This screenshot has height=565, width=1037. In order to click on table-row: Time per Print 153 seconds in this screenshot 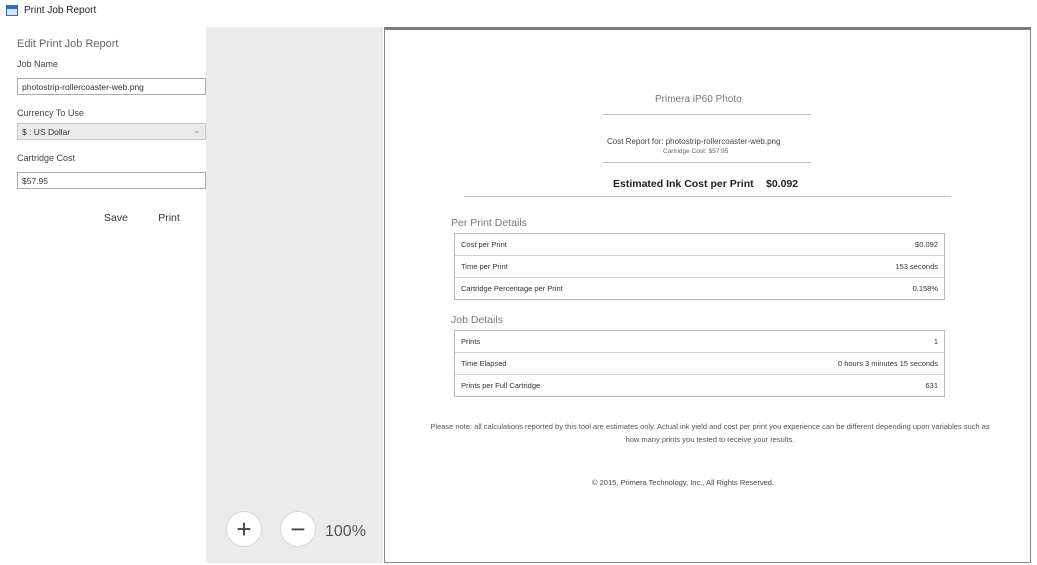, I will do `click(699, 267)`.